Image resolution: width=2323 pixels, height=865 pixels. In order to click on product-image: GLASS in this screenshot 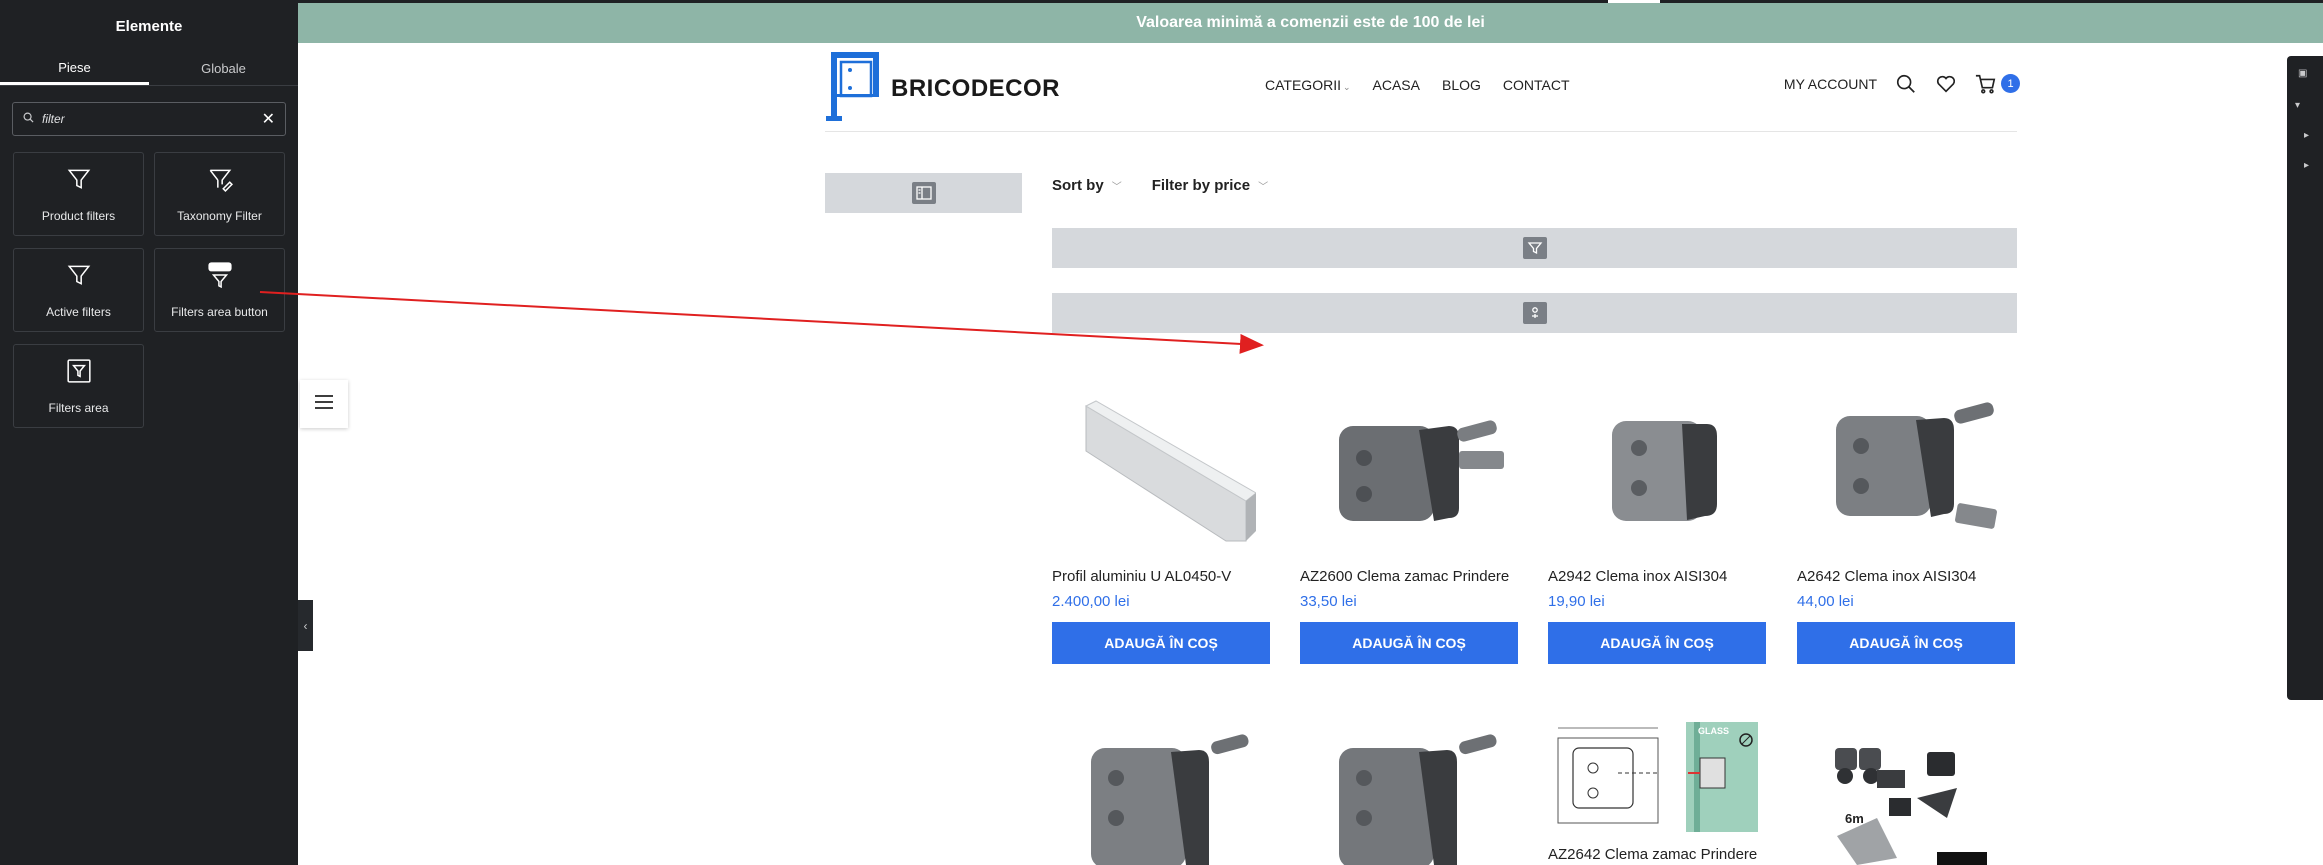, I will do `click(1657, 777)`.